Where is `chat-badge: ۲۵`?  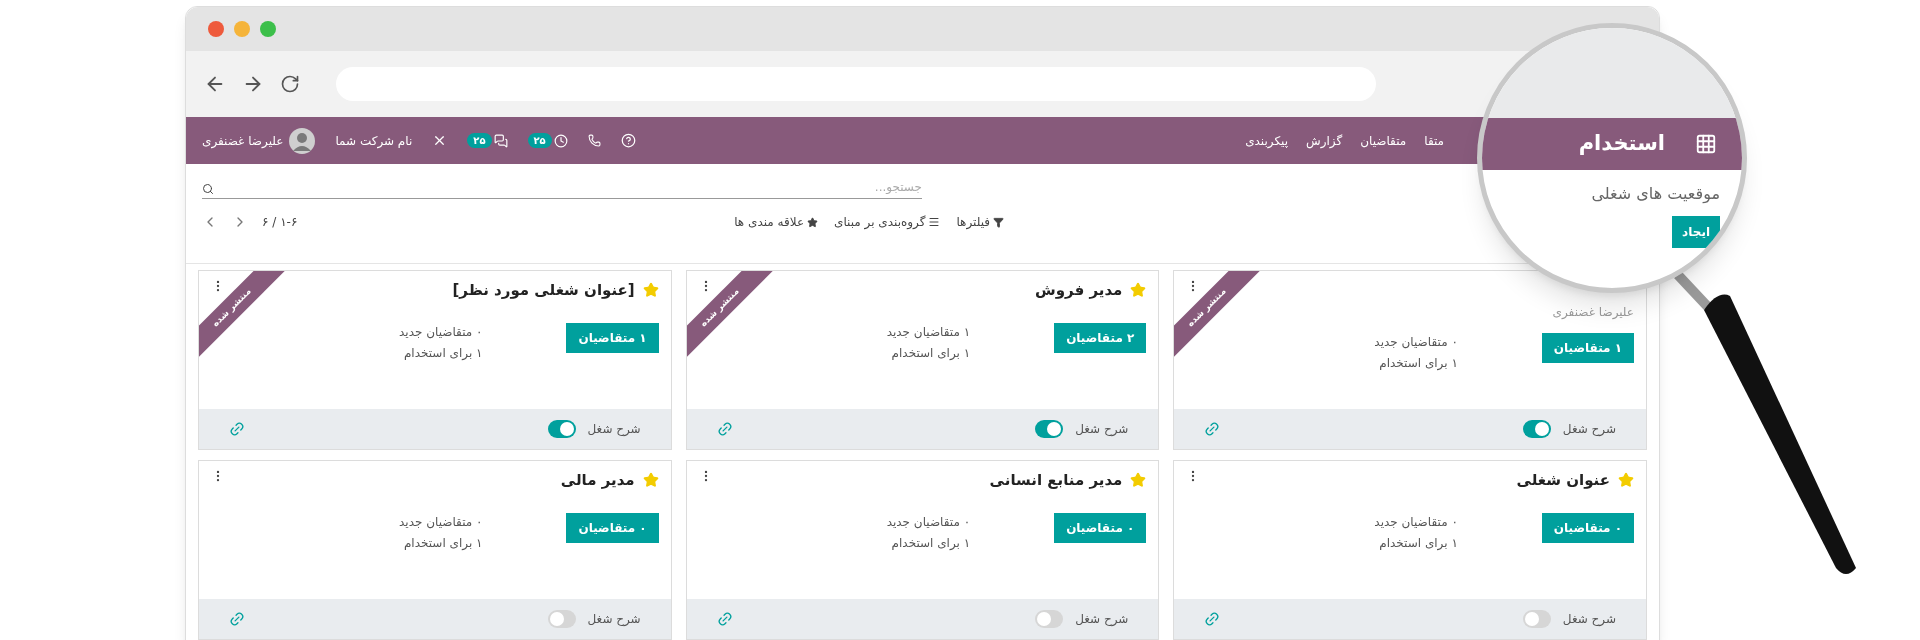 chat-badge: ۲۵ is located at coordinates (479, 140).